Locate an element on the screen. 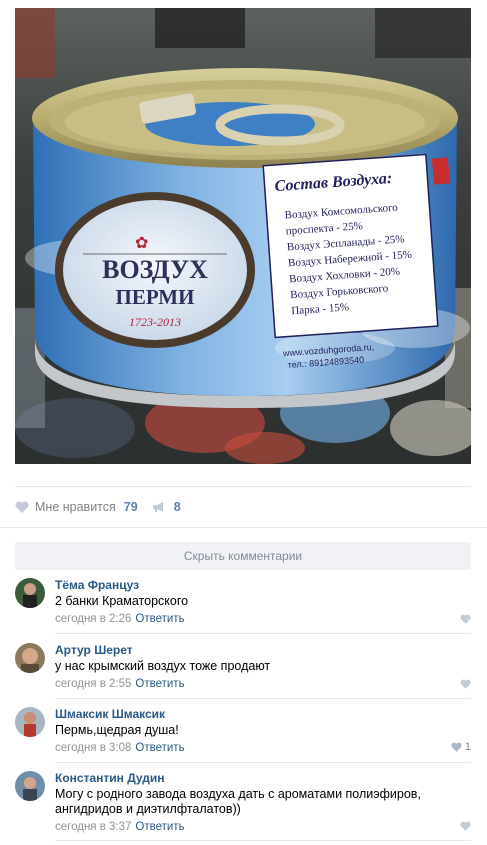 The height and width of the screenshot is (845, 487). share-count: 8 is located at coordinates (177, 507).